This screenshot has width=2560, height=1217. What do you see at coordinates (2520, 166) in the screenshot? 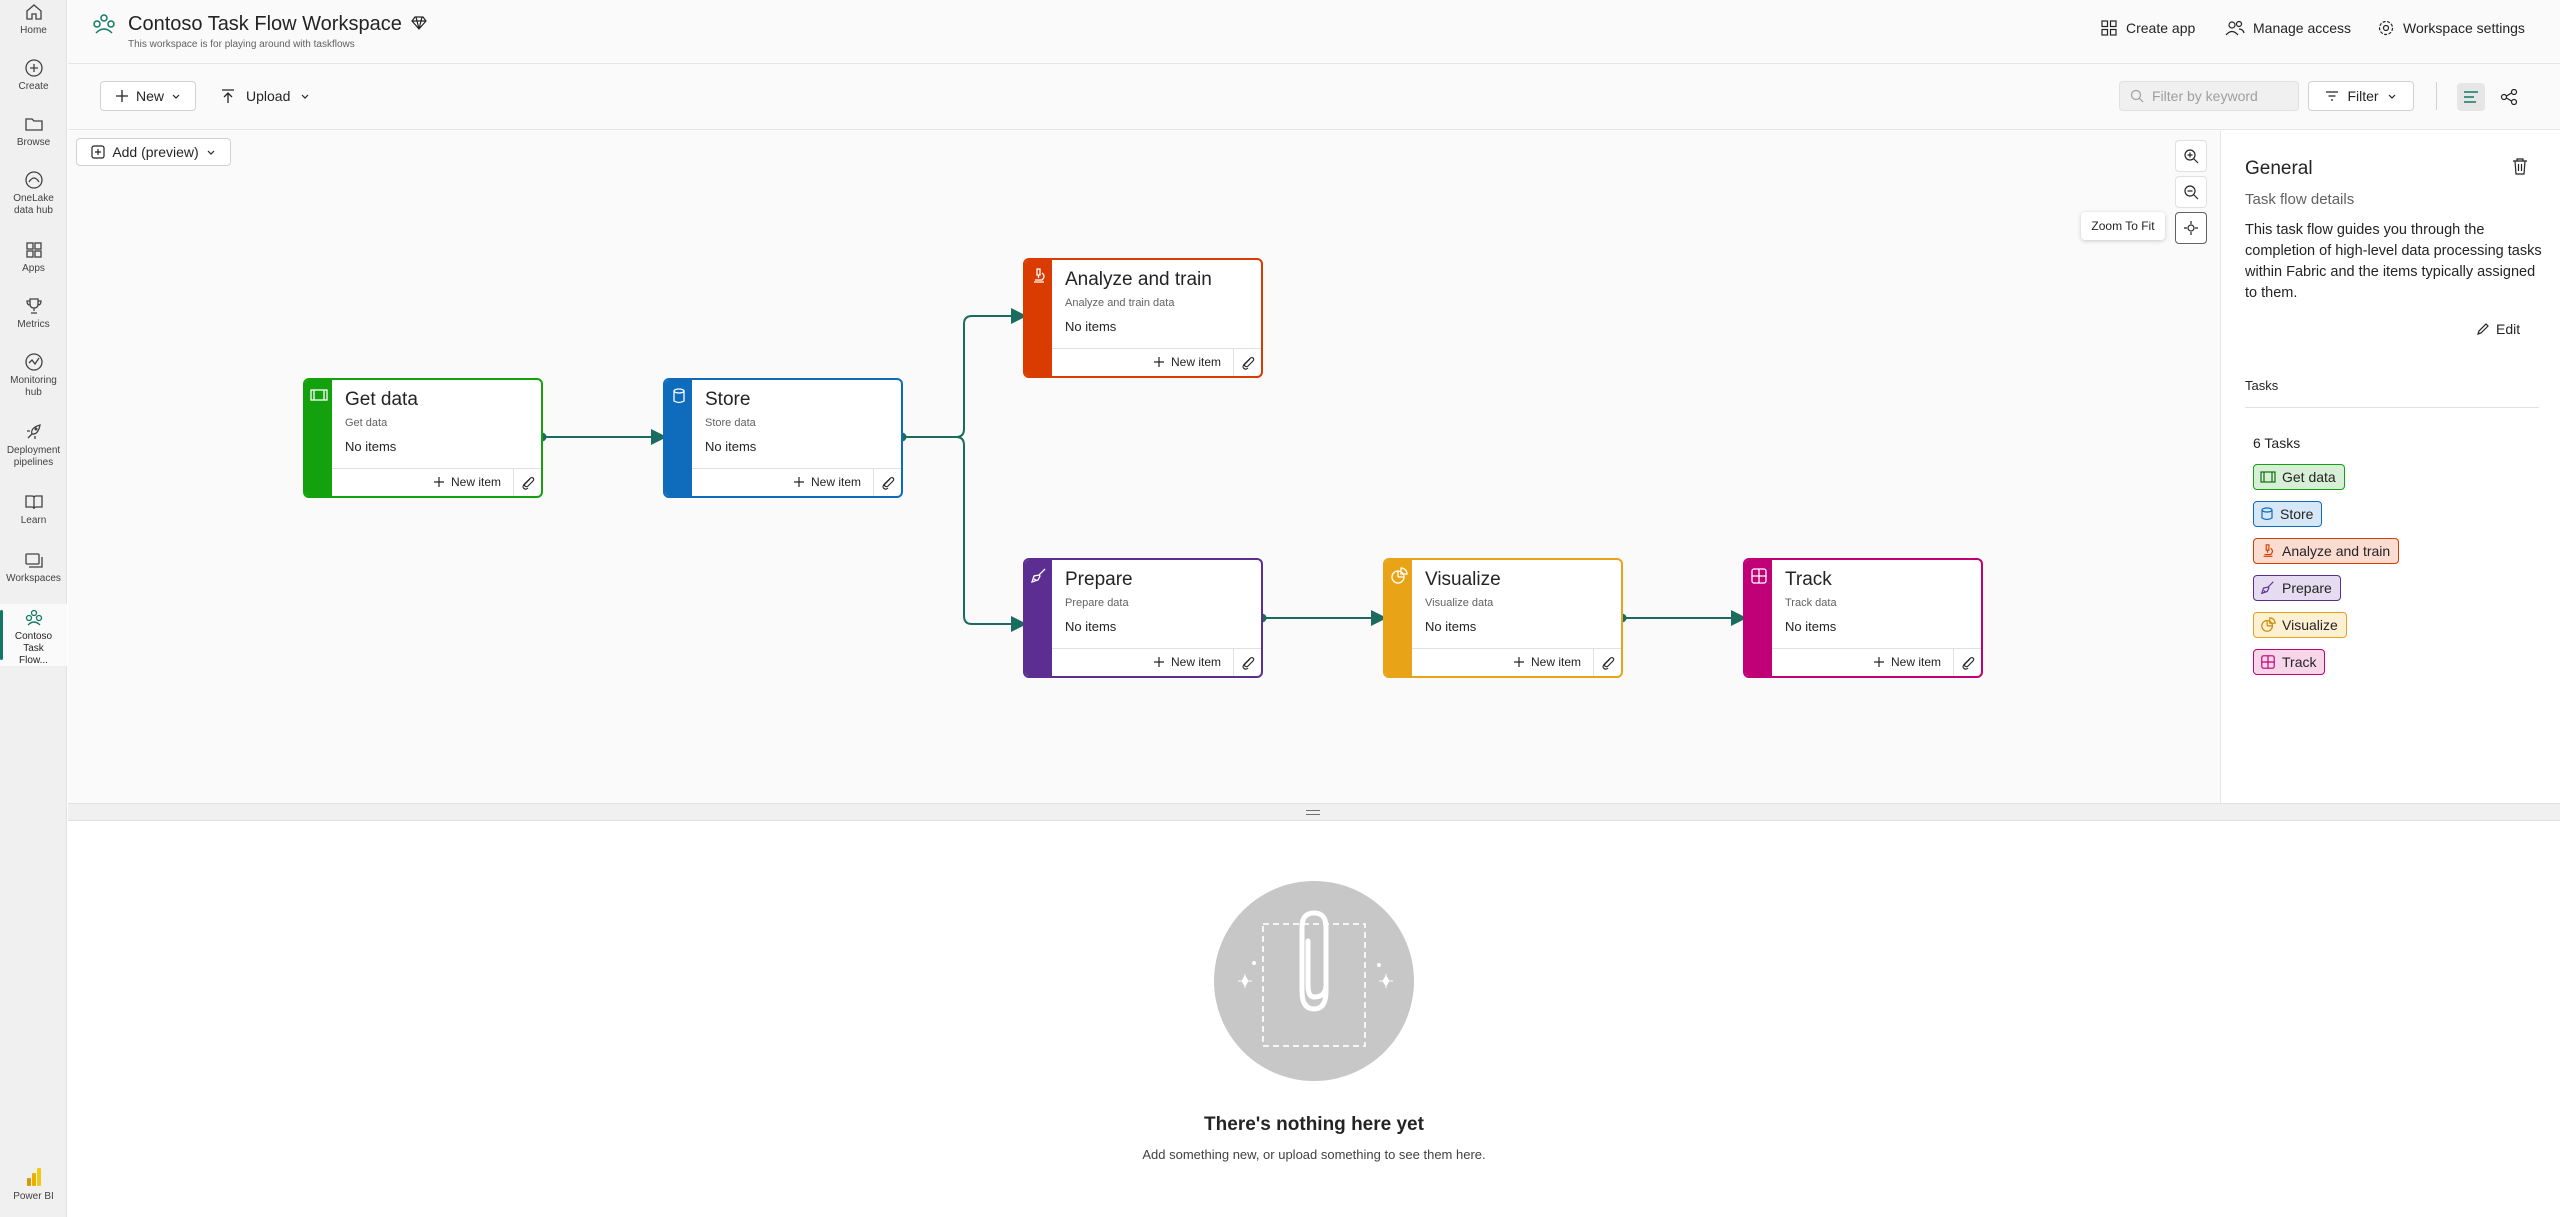
I see `delete-icon` at bounding box center [2520, 166].